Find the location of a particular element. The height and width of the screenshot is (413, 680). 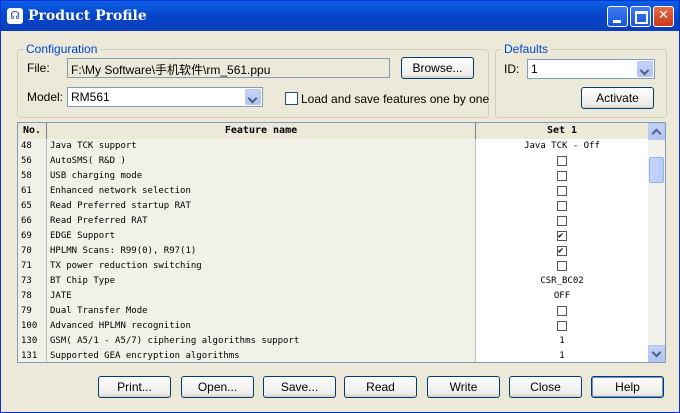

table-row: 79 Dual Transfer Mode is located at coordinates (333, 311).